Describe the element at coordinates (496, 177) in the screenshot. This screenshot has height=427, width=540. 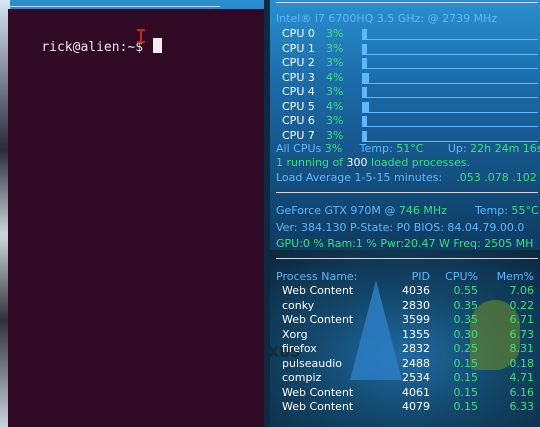
I see `load-value: .053 .078 .102` at that location.